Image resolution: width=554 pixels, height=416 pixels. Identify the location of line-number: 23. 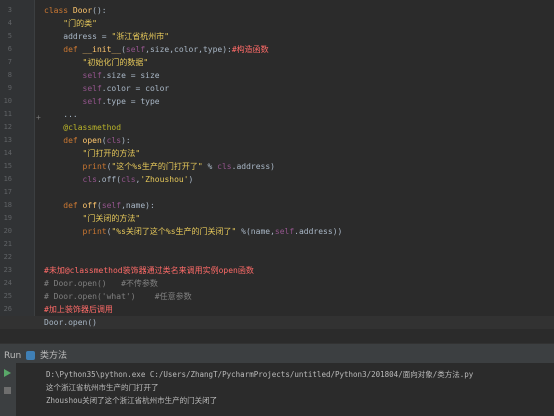
(7, 270).